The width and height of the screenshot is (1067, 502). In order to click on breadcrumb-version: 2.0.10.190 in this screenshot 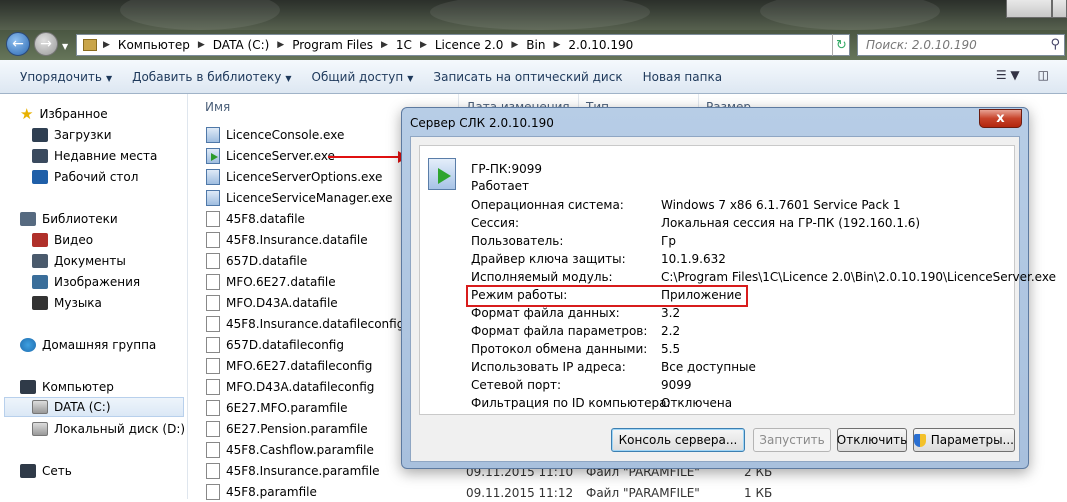, I will do `click(600, 45)`.